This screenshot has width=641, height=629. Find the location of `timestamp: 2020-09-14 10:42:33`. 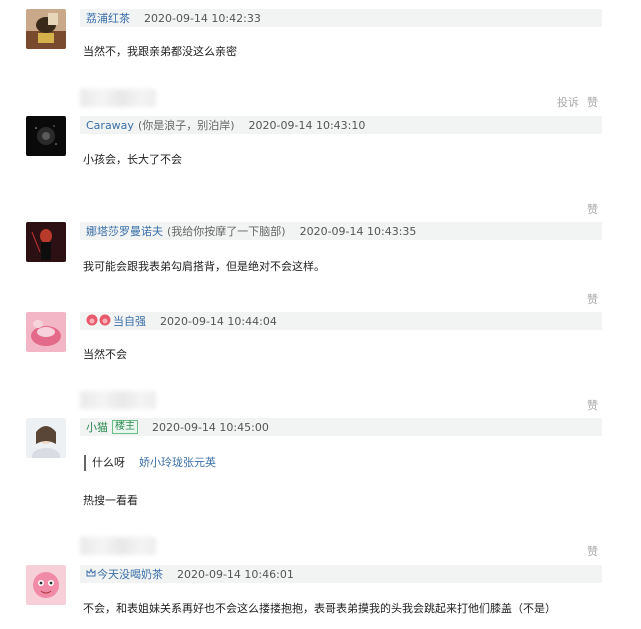

timestamp: 2020-09-14 10:42:33 is located at coordinates (202, 18).